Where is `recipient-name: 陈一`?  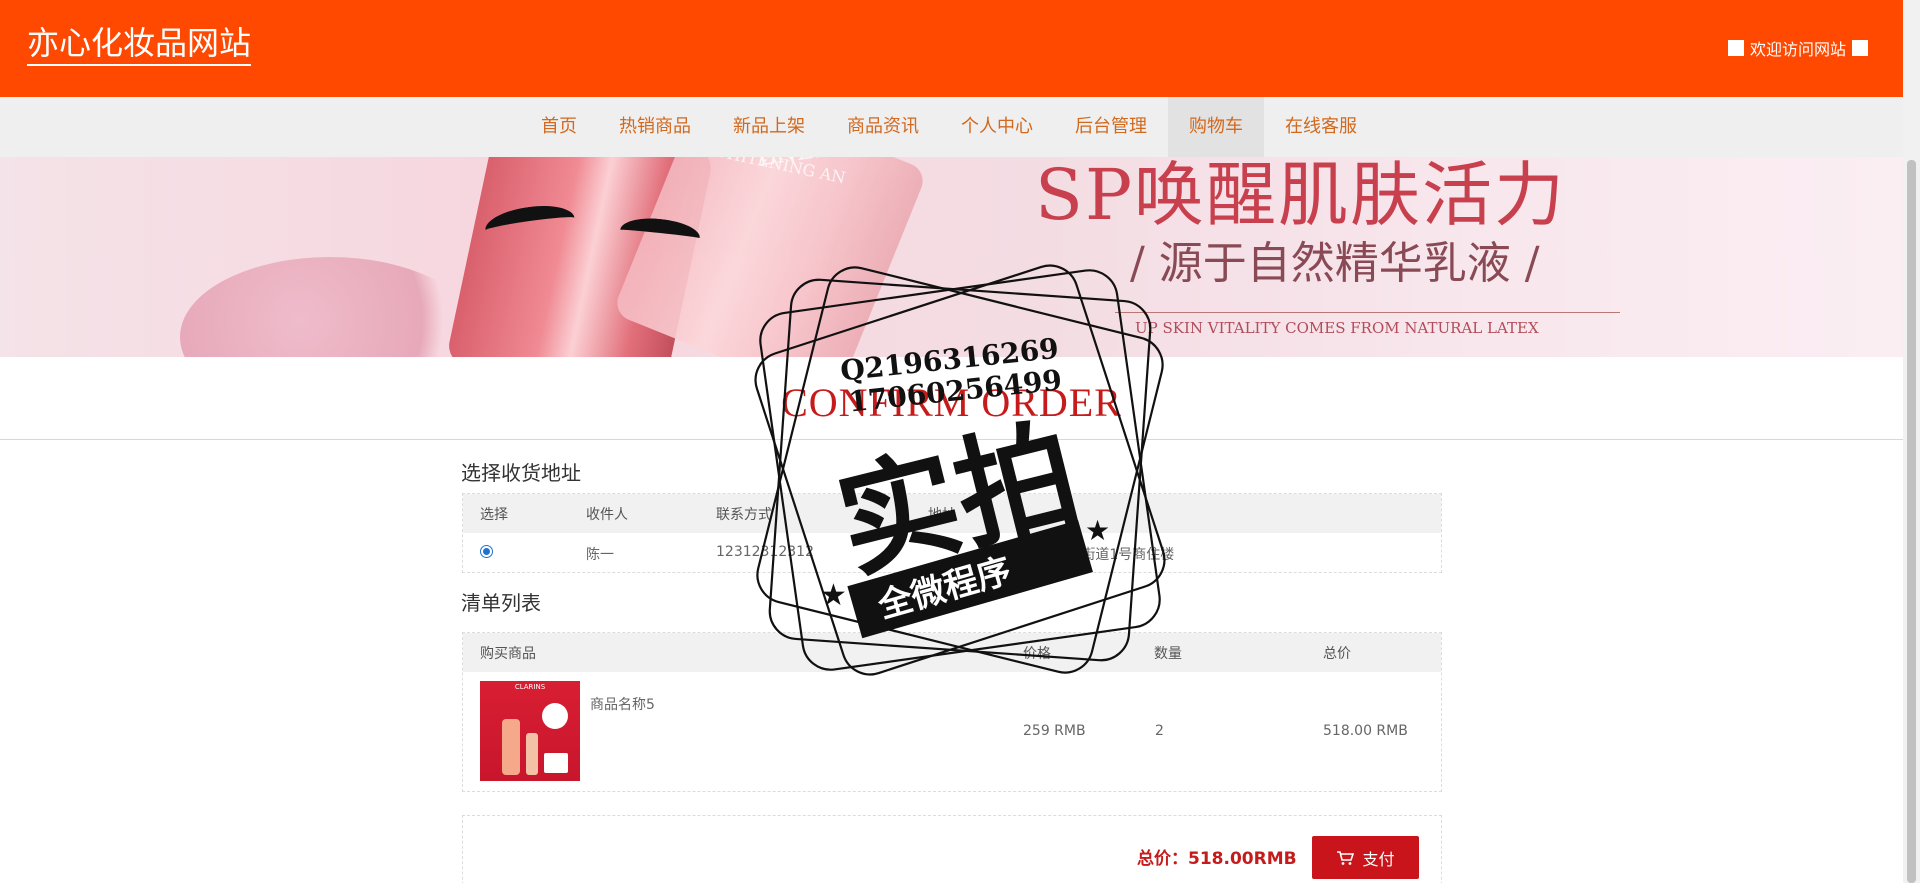 recipient-name: 陈一 is located at coordinates (600, 555).